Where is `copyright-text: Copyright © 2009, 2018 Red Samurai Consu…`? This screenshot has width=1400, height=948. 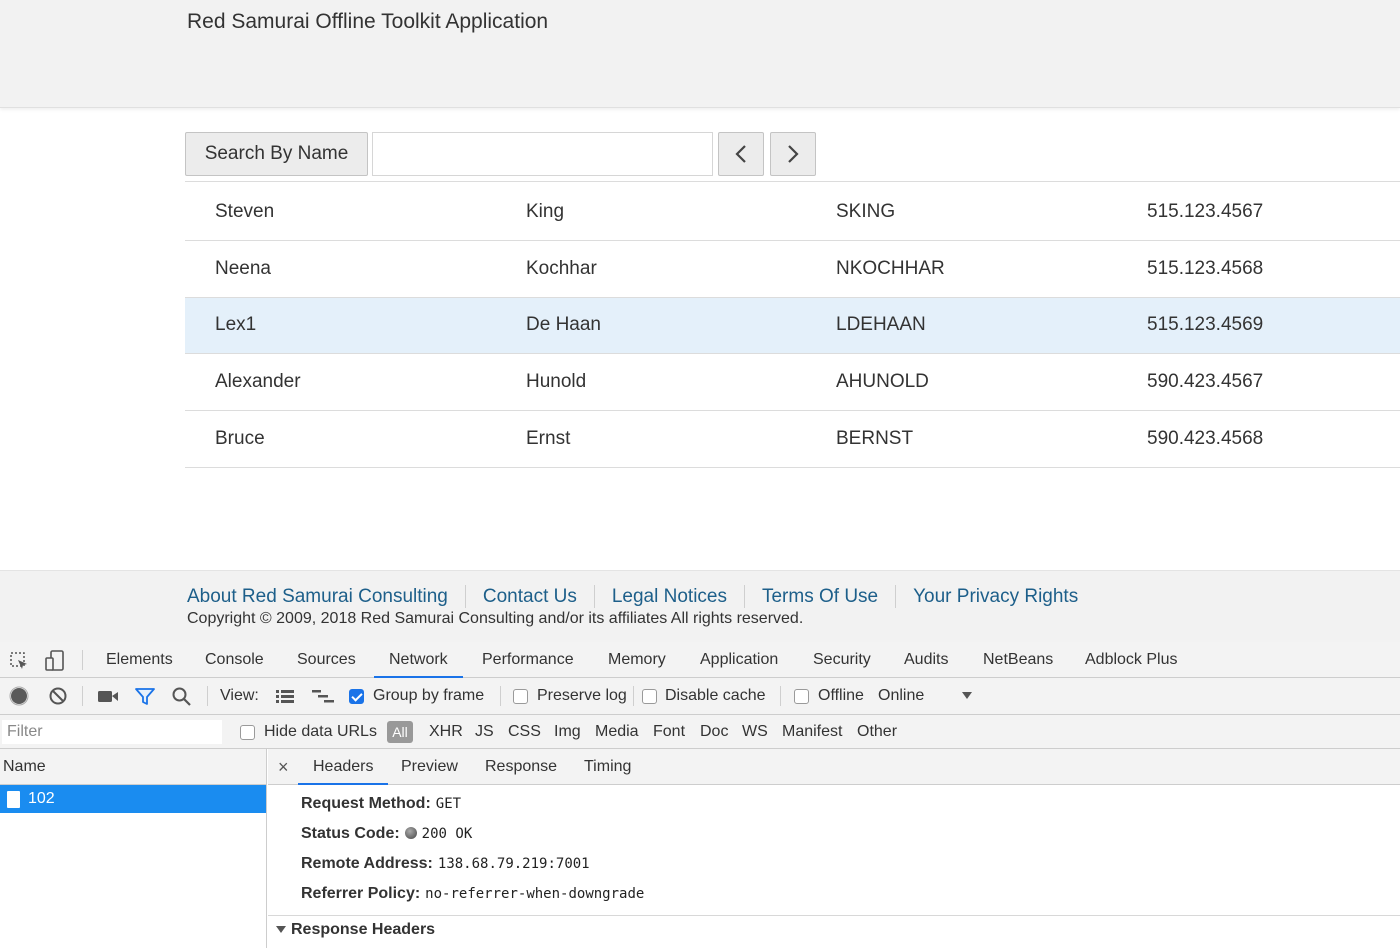 copyright-text: Copyright © 2009, 2018 Red Samurai Consu… is located at coordinates (495, 618).